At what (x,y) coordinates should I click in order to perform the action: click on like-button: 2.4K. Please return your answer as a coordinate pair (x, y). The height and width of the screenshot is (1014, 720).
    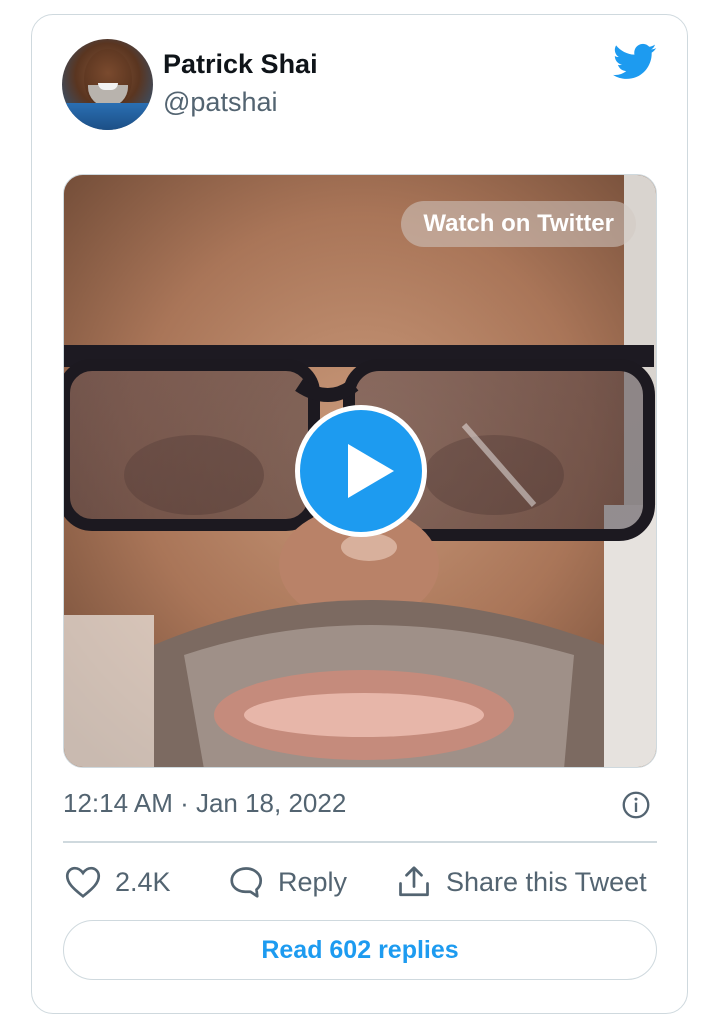
    Looking at the image, I should click on (118, 882).